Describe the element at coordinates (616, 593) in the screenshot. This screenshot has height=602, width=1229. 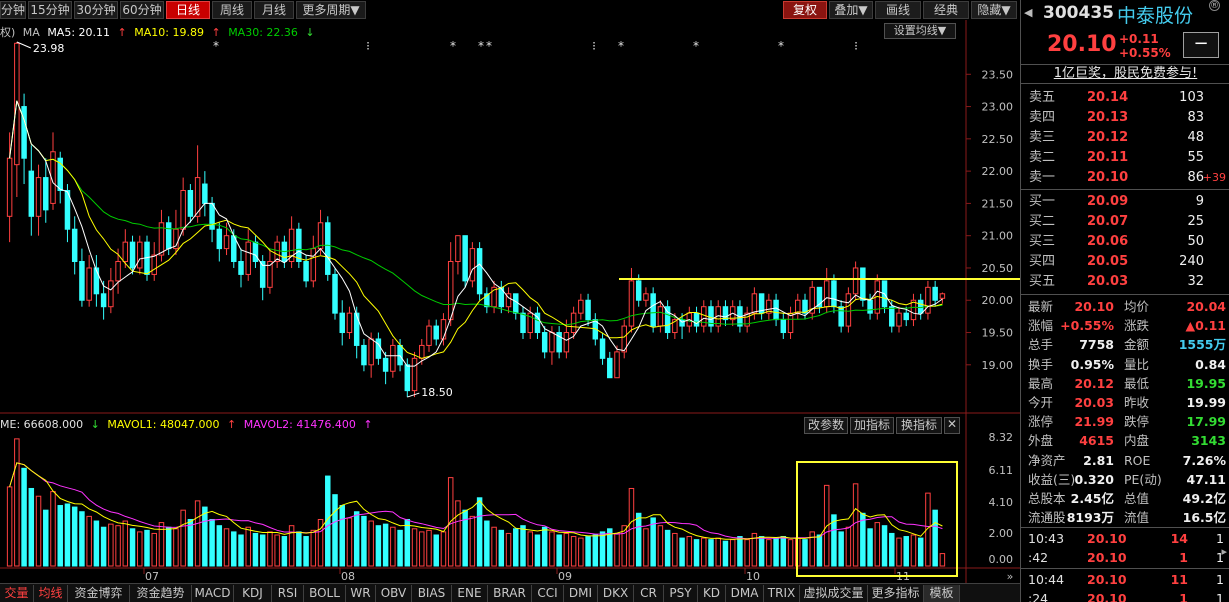
I see `indicator-tab-15: DKX` at that location.